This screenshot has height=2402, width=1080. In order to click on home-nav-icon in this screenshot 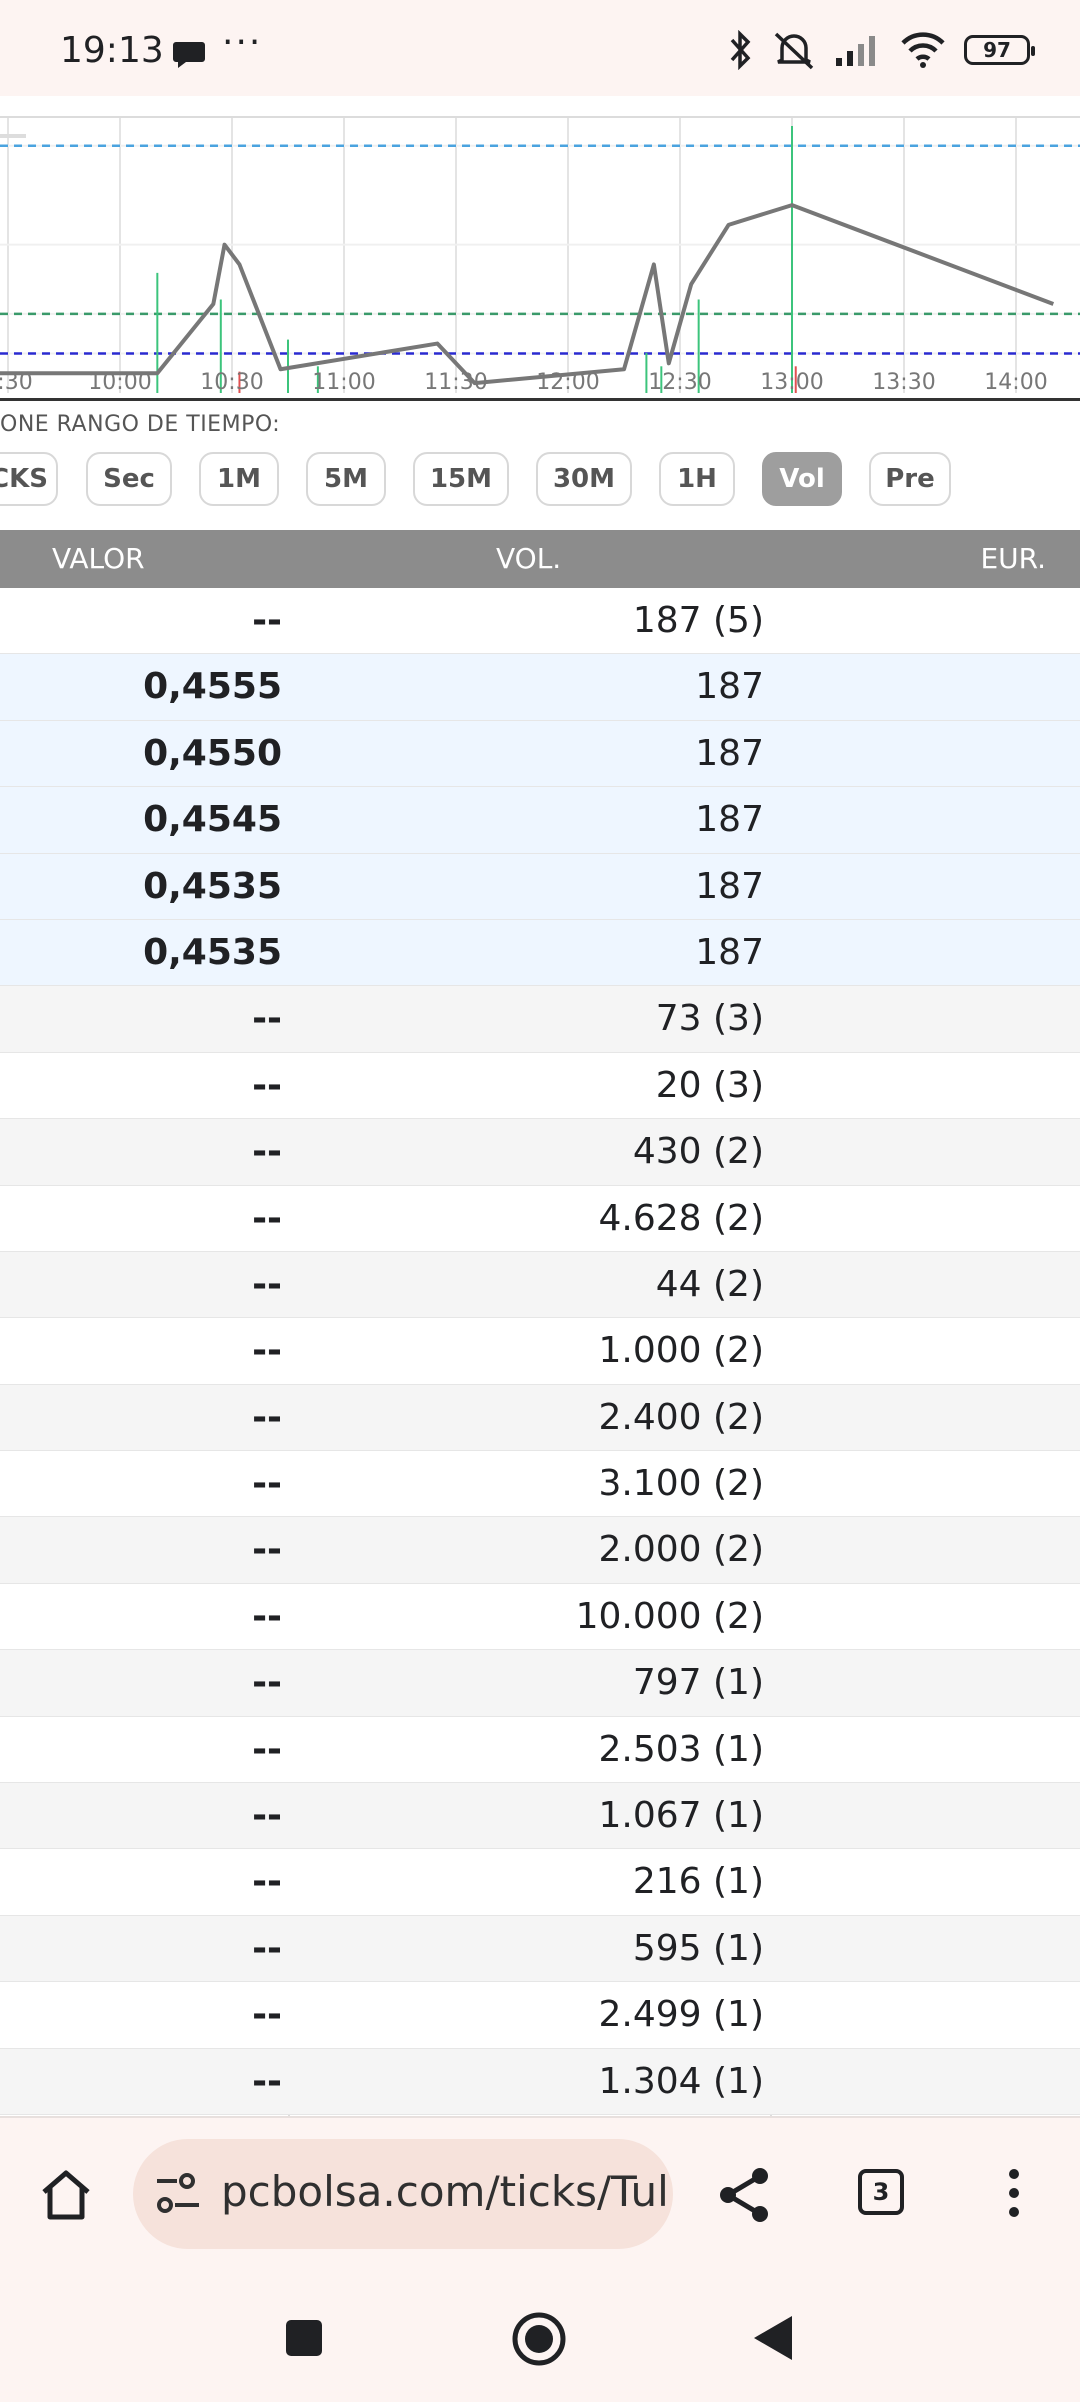, I will do `click(539, 2339)`.